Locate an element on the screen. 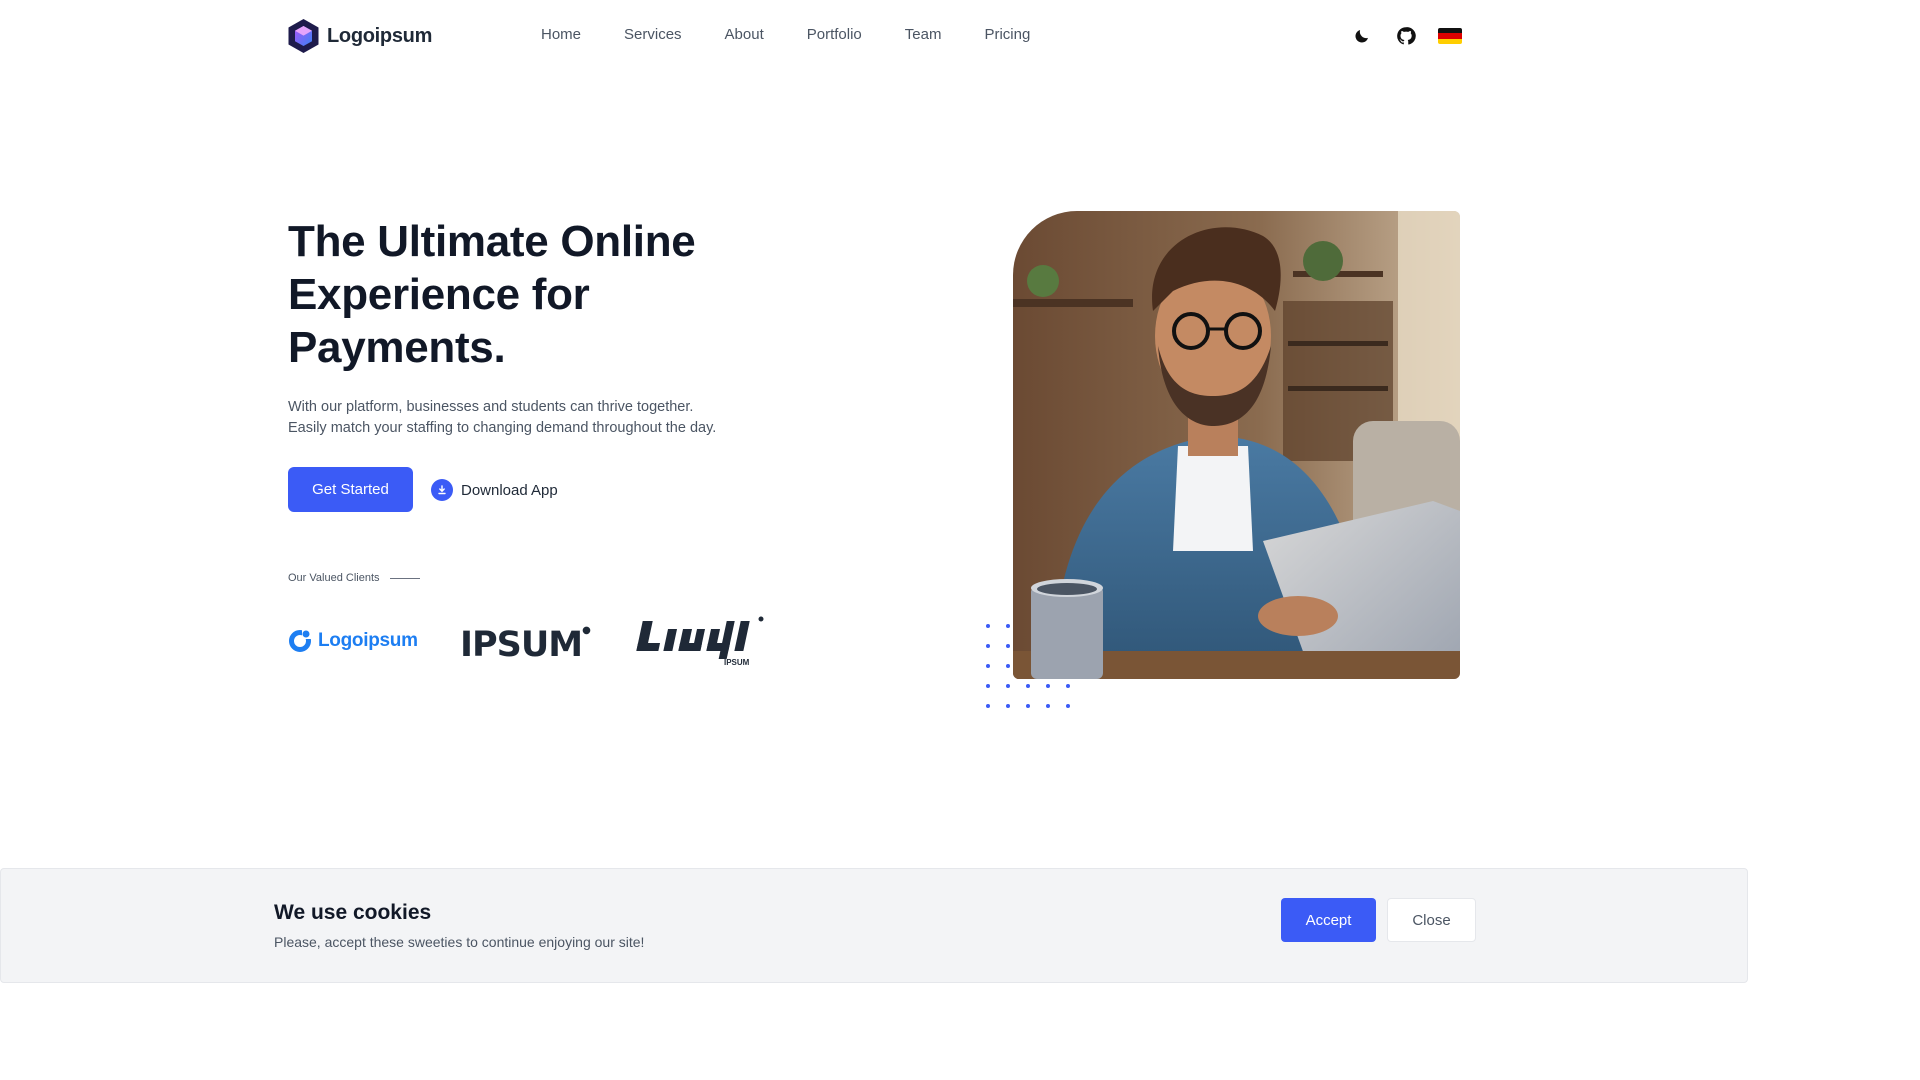  nav-home: Home is located at coordinates (561, 34).